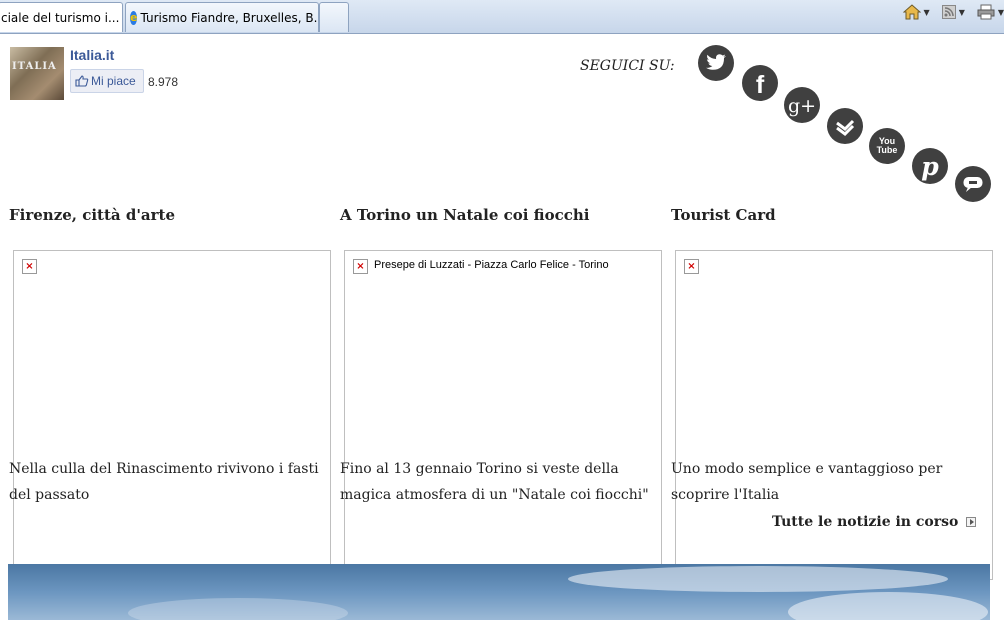  Describe the element at coordinates (887, 146) in the screenshot. I see `youtube-icon: You Tube` at that location.